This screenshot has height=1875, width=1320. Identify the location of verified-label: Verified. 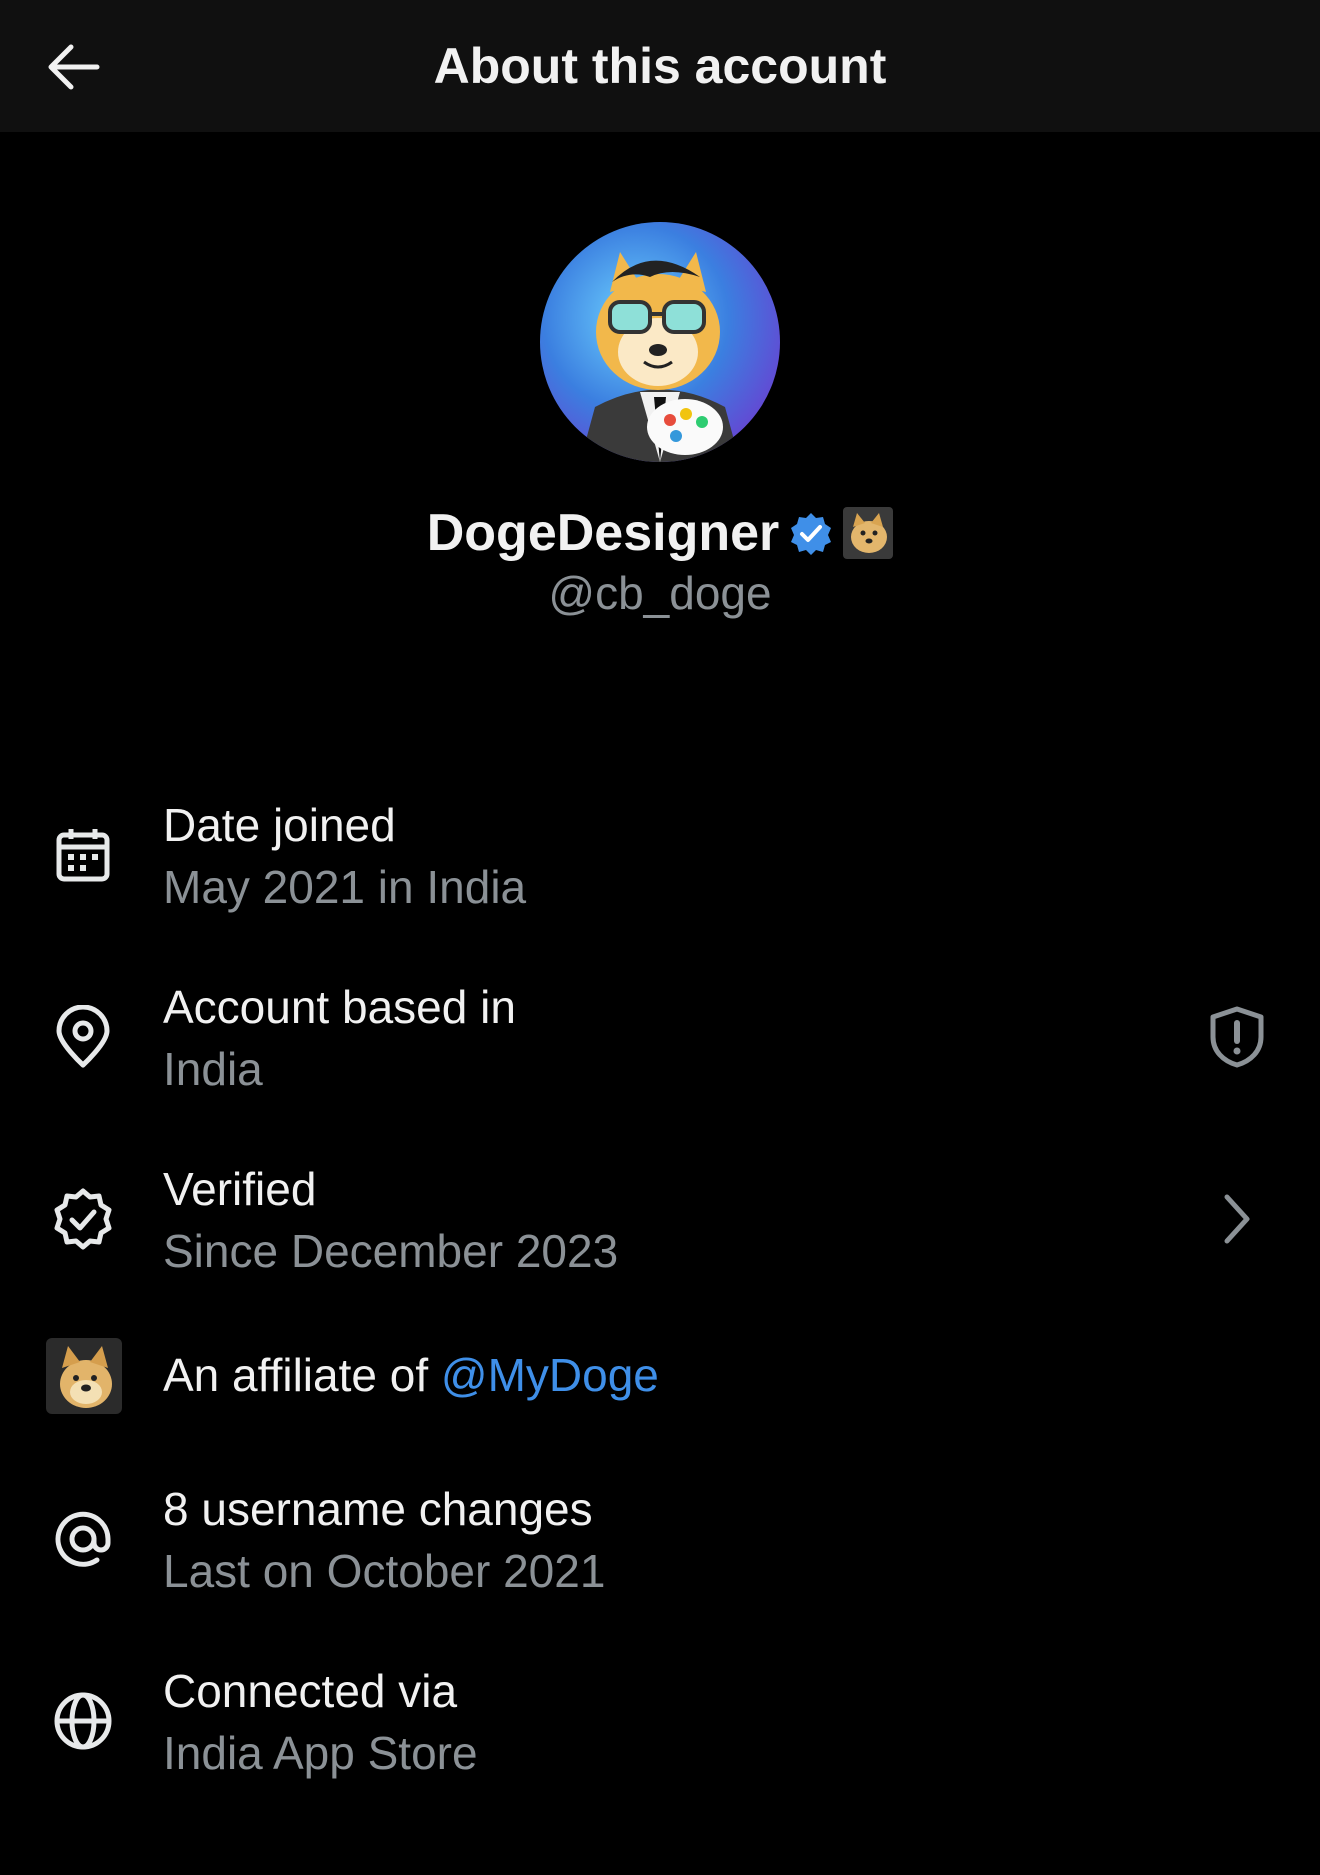
(240, 1189).